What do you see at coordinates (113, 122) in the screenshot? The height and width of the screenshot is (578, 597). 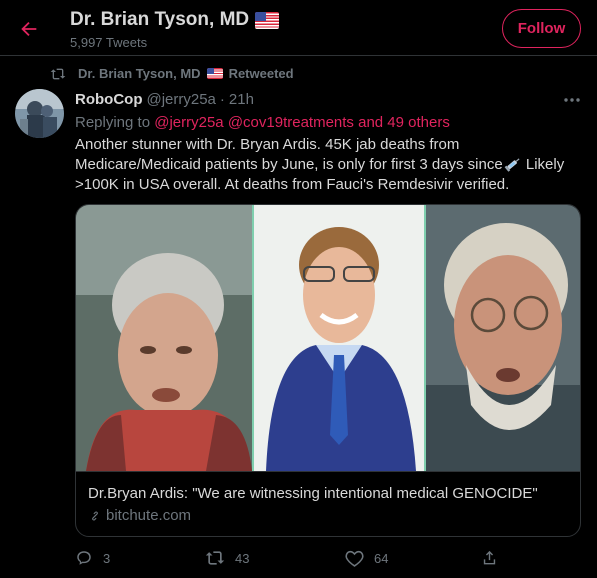 I see `replying-prefix: Replying to` at bounding box center [113, 122].